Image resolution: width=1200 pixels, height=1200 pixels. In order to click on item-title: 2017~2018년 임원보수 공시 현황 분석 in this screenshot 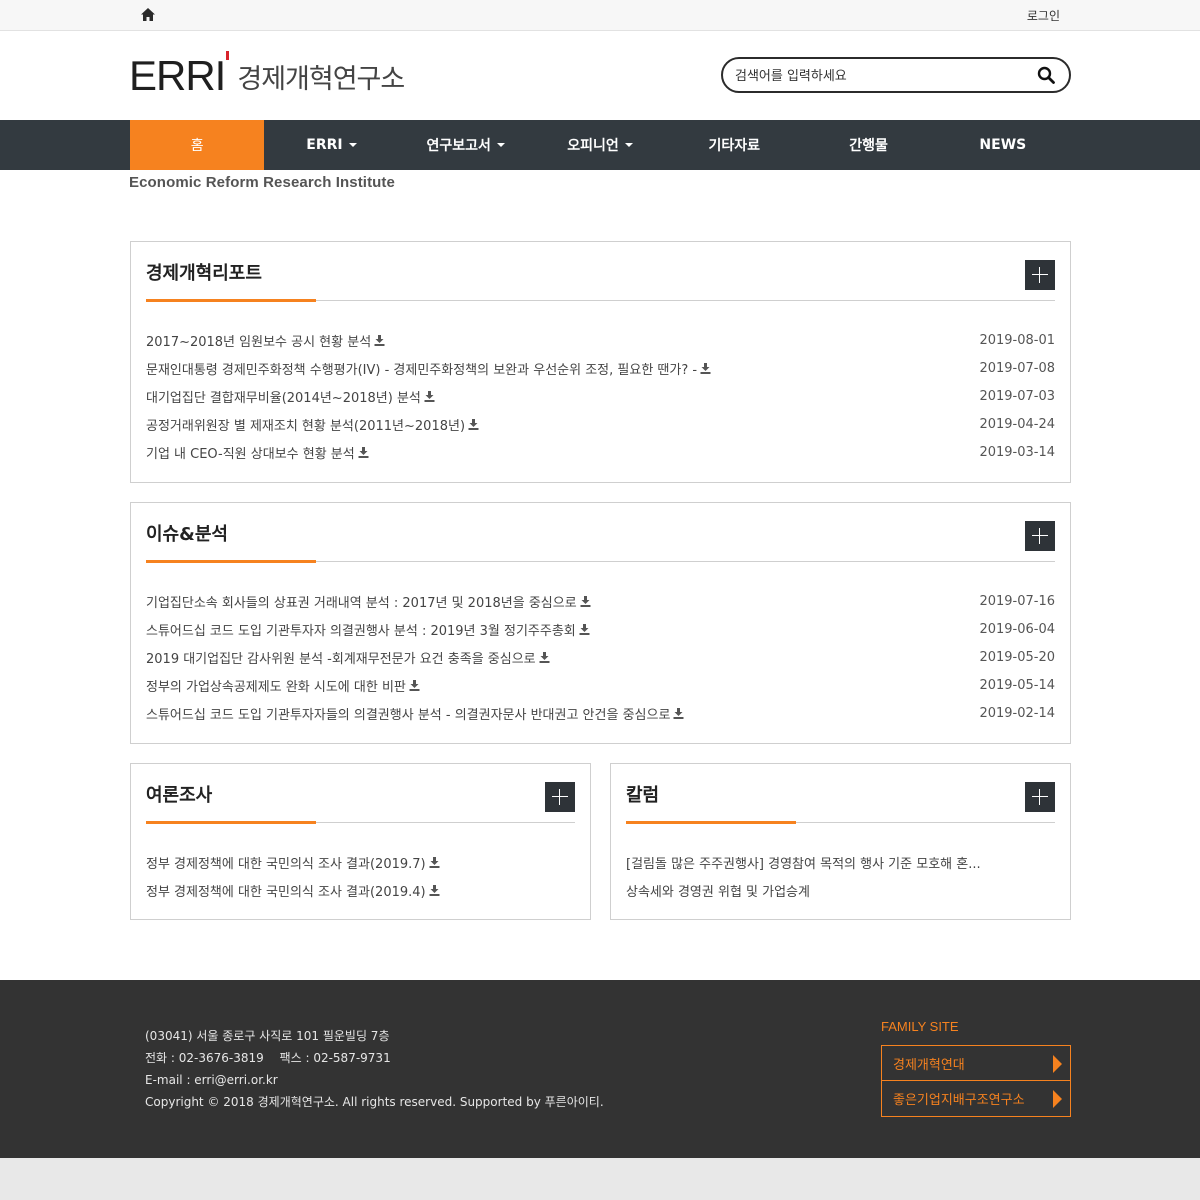, I will do `click(259, 342)`.